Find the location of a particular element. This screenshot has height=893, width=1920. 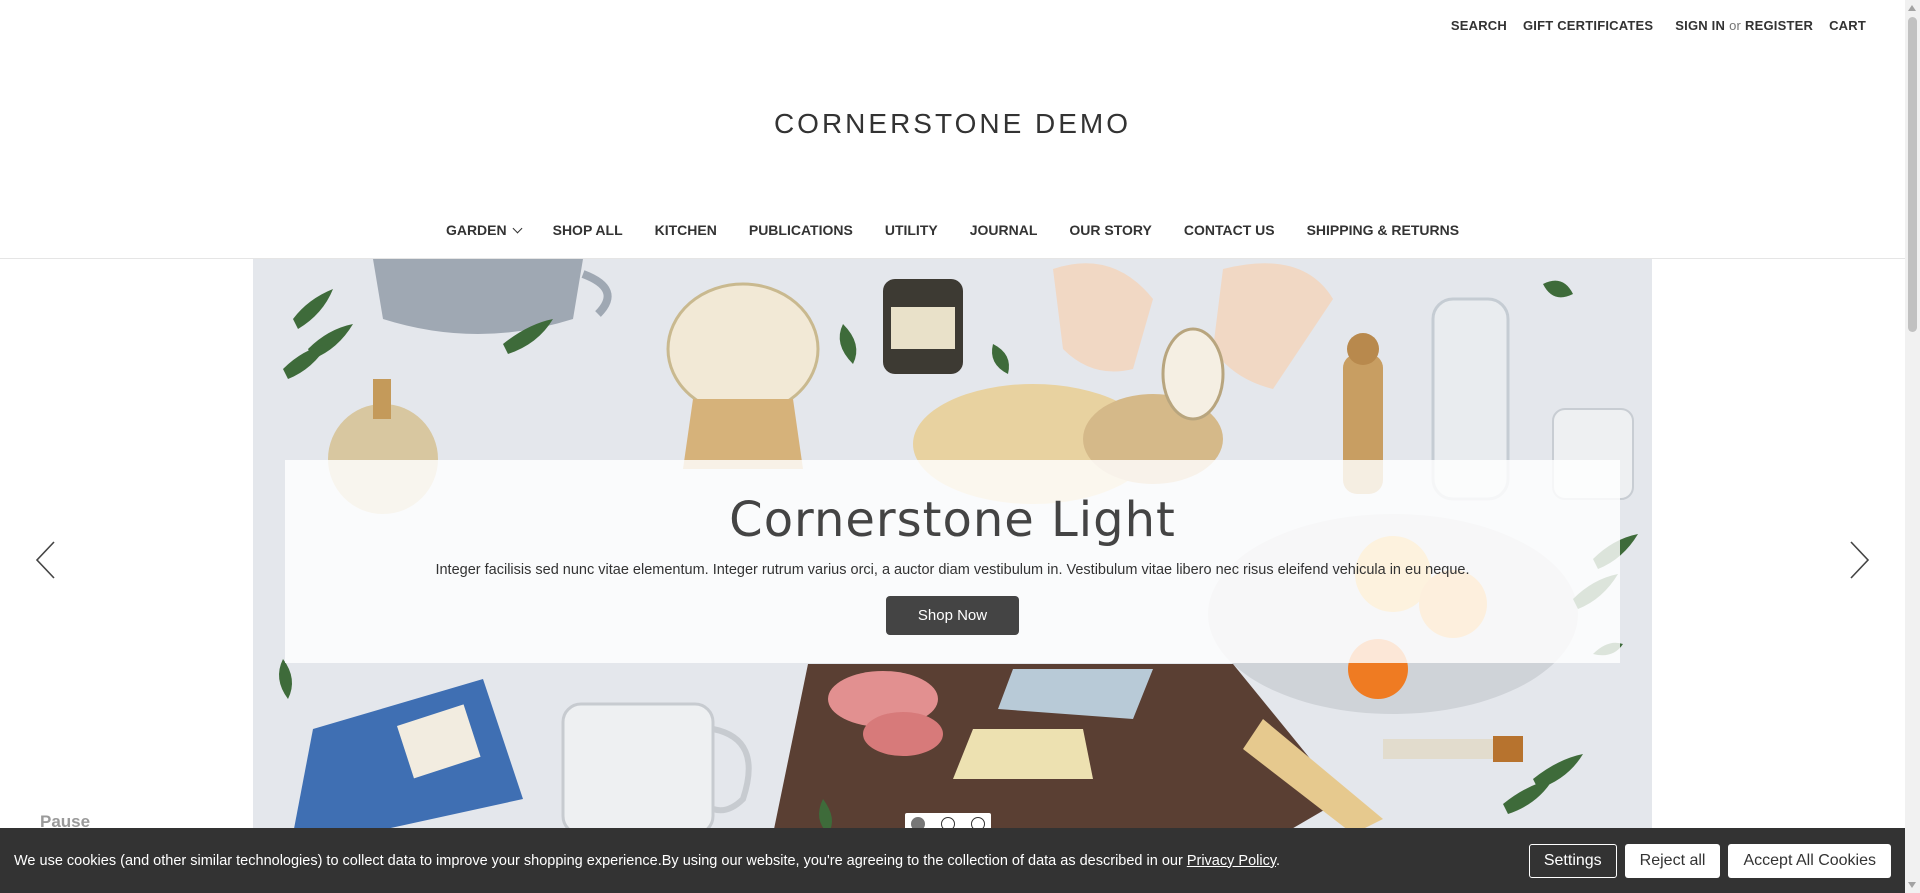

search-link: SEARCH is located at coordinates (1479, 25).